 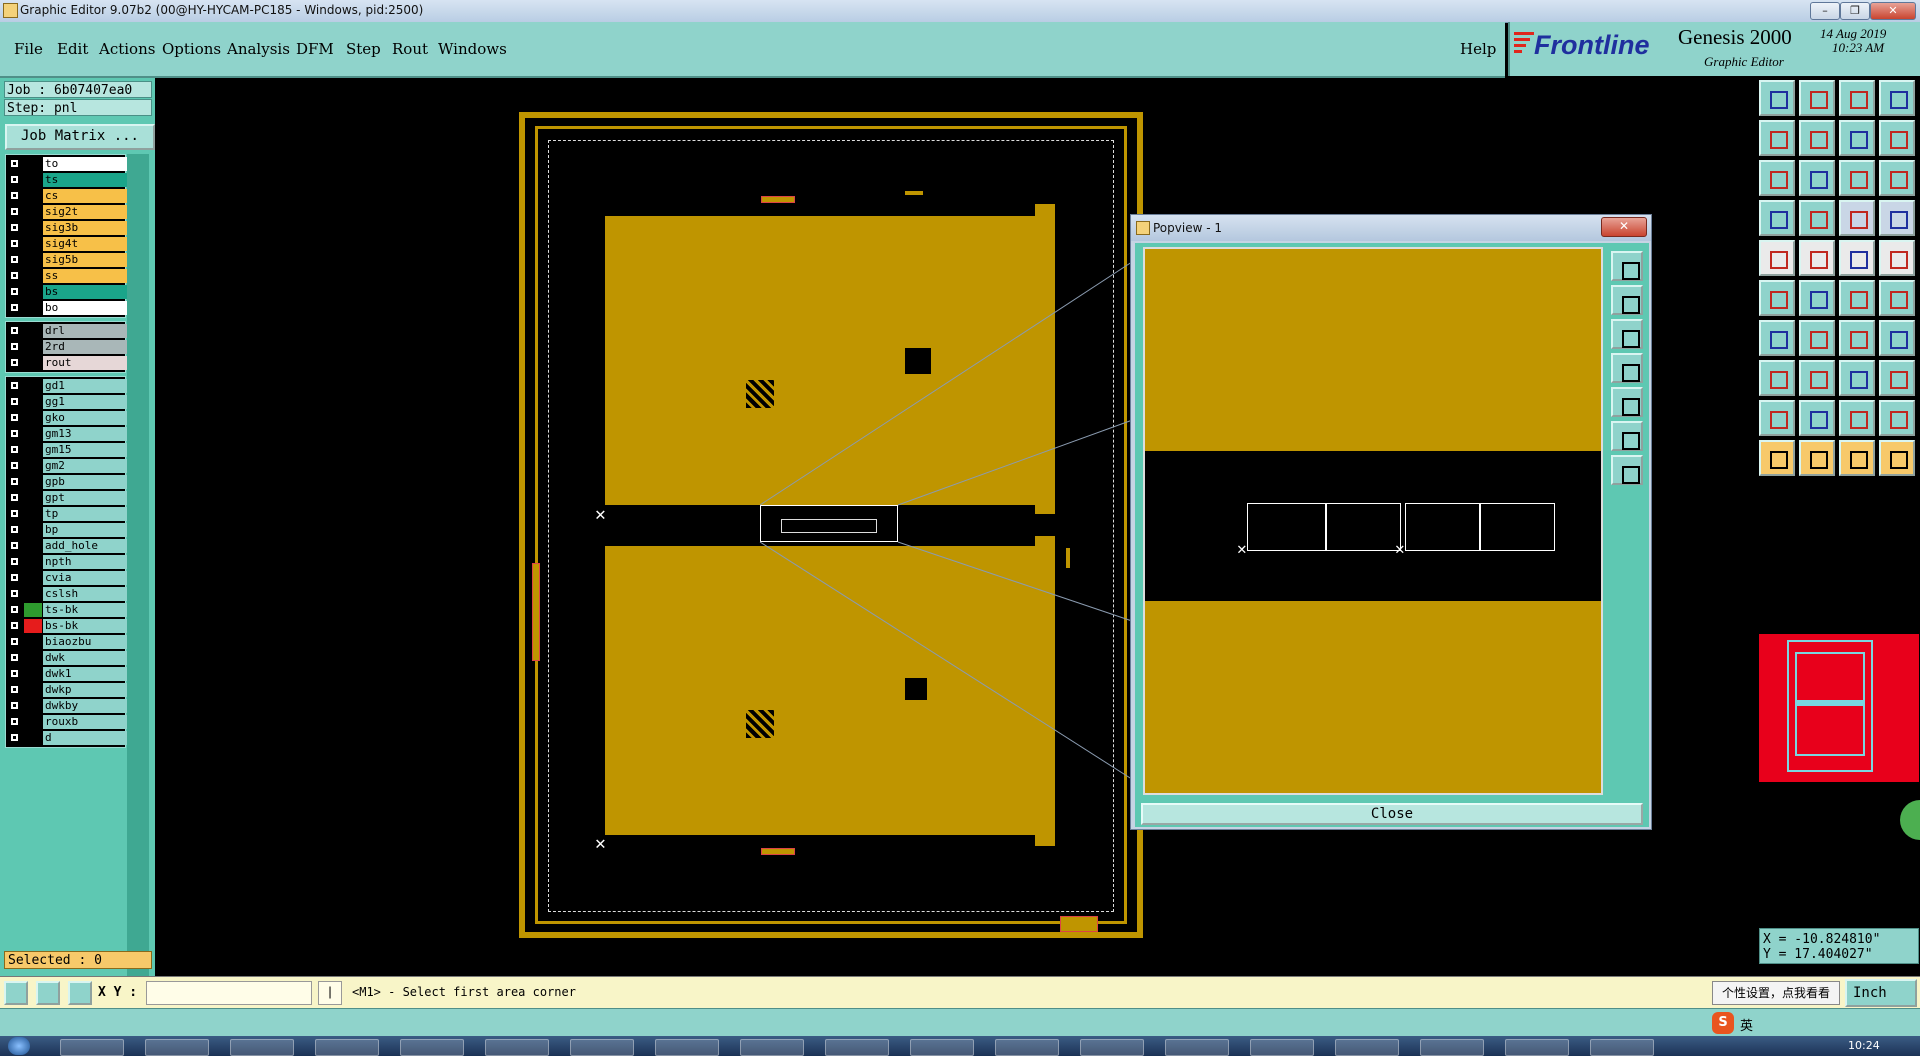 I want to click on pan-left-icon, so click(x=1777, y=138).